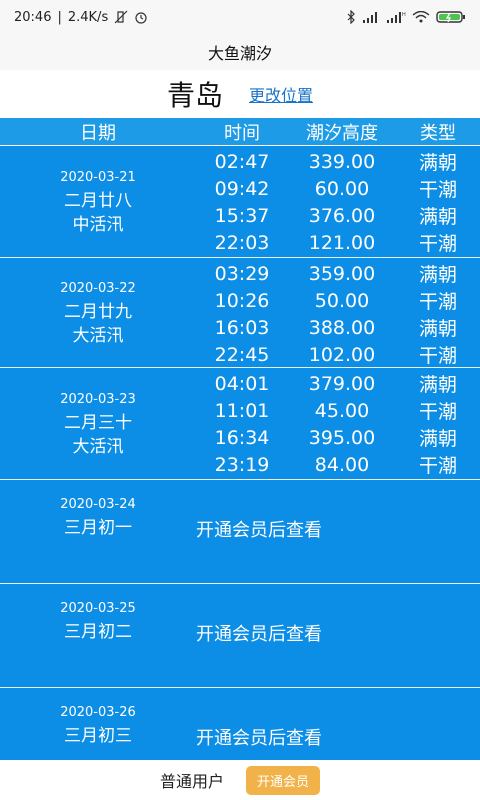  Describe the element at coordinates (88, 17) in the screenshot. I see `network-speed: 2.4K/s` at that location.